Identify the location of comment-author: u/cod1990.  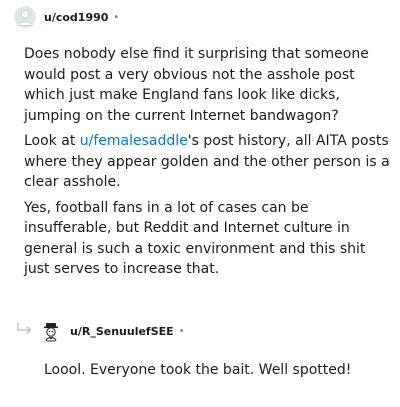
(76, 17).